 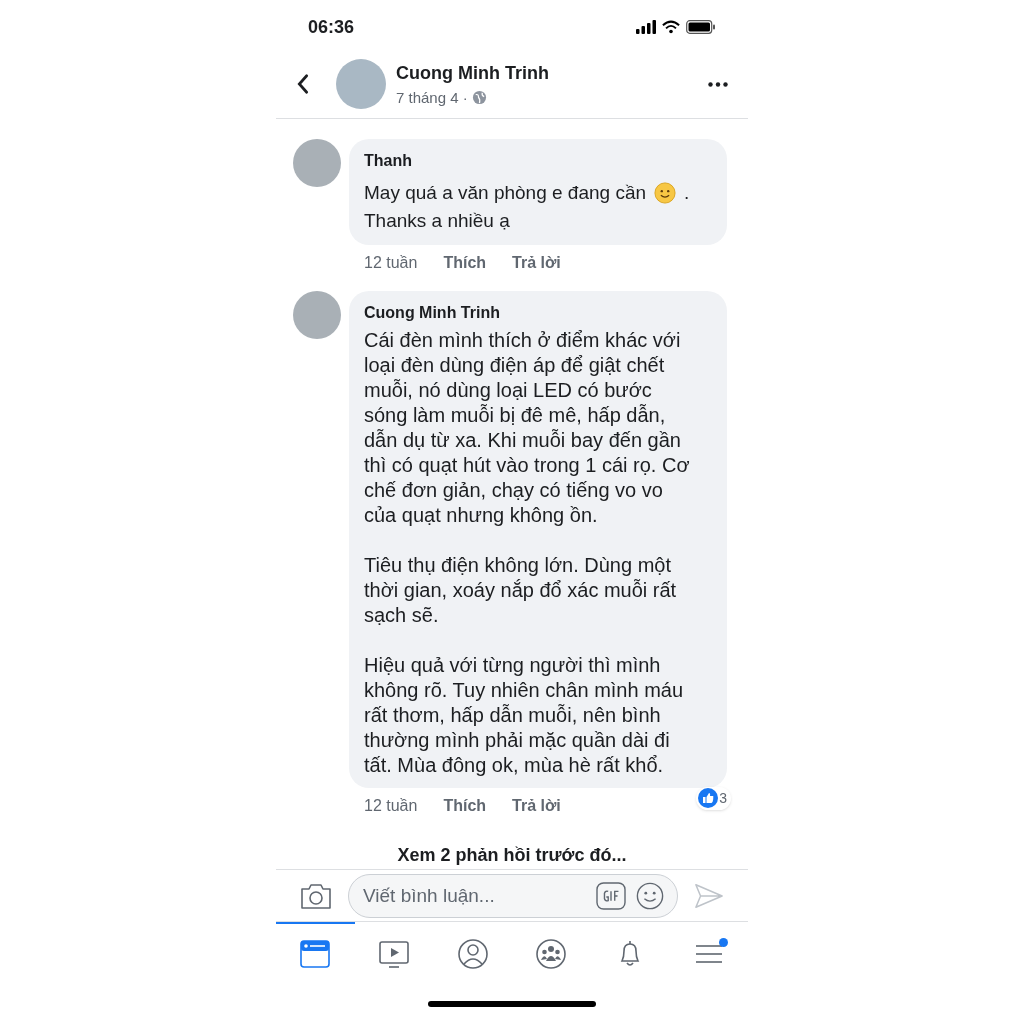 I want to click on thumbs-up-icon, so click(x=708, y=798).